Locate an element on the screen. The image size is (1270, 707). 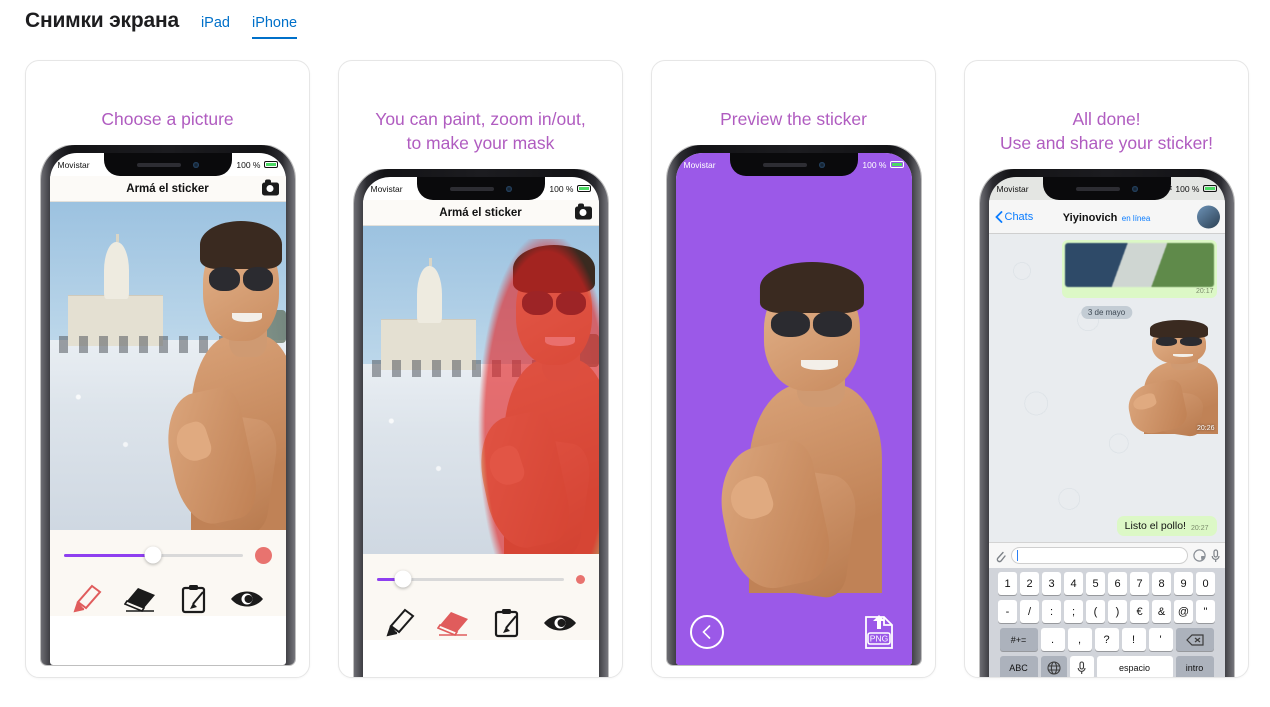
sunglasses-icon is located at coordinates (1179, 341).